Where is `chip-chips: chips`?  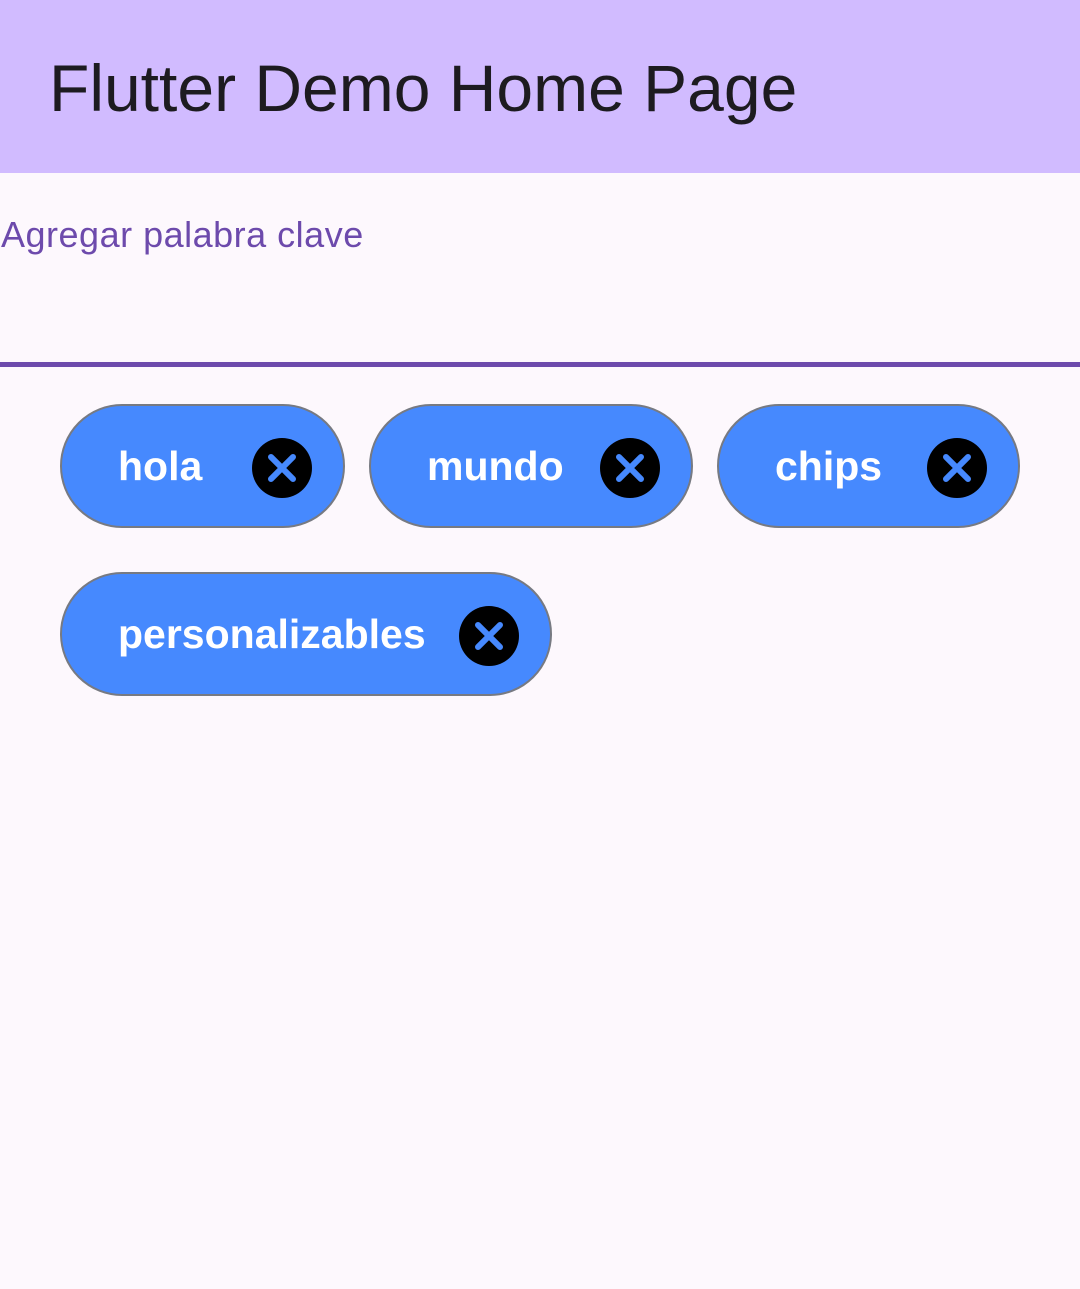 chip-chips: chips is located at coordinates (868, 466).